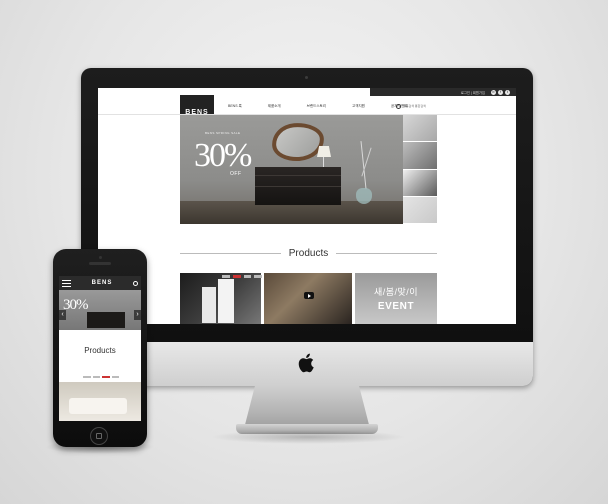  I want to click on main-nav: BENS 룩 제품소개 브랜드스토리 고객지원 공지/이벤트, so click(318, 106).